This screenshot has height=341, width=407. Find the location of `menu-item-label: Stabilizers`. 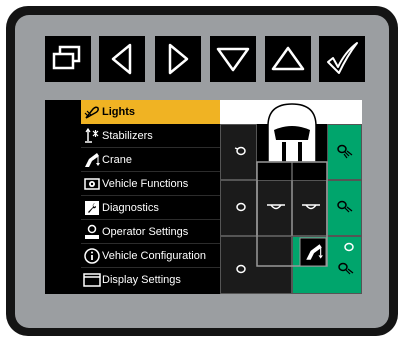

menu-item-label: Stabilizers is located at coordinates (127, 136).